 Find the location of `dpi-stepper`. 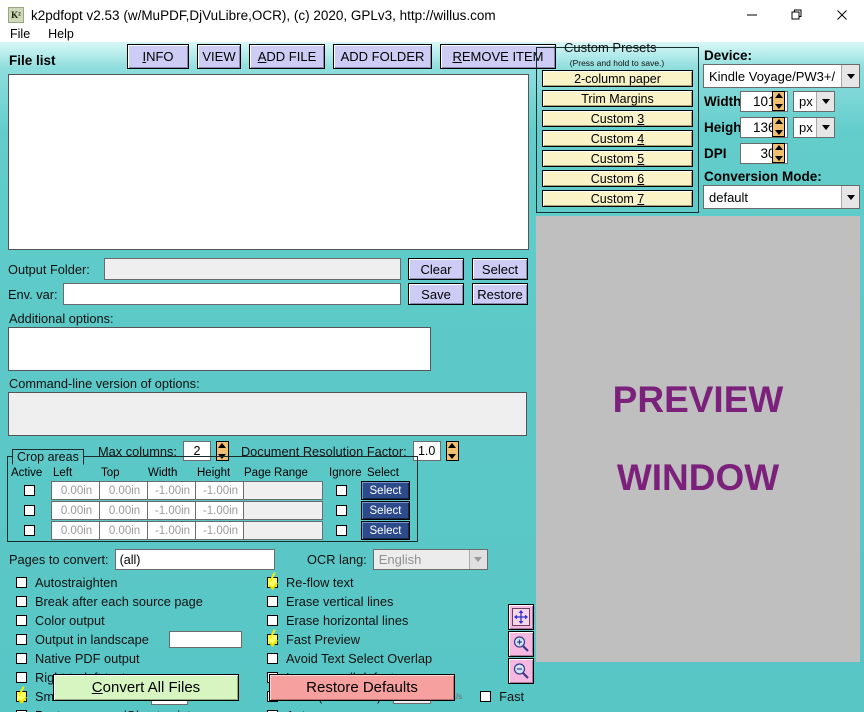

dpi-stepper is located at coordinates (778, 153).